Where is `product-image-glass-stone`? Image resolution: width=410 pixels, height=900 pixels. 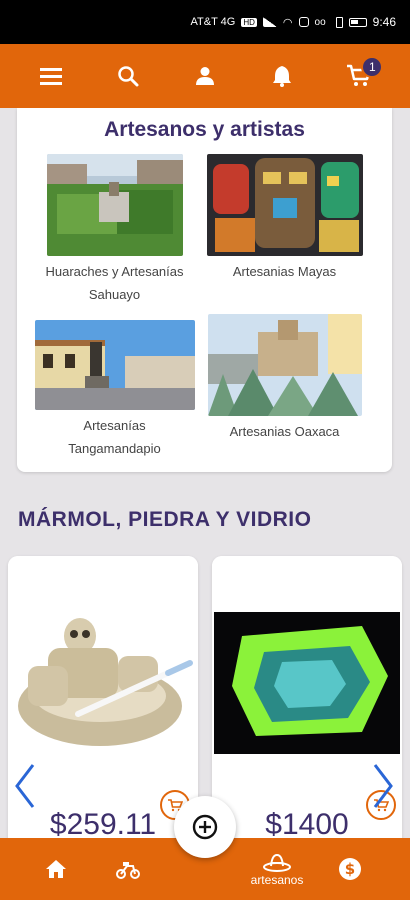 product-image-glass-stone is located at coordinates (307, 671).